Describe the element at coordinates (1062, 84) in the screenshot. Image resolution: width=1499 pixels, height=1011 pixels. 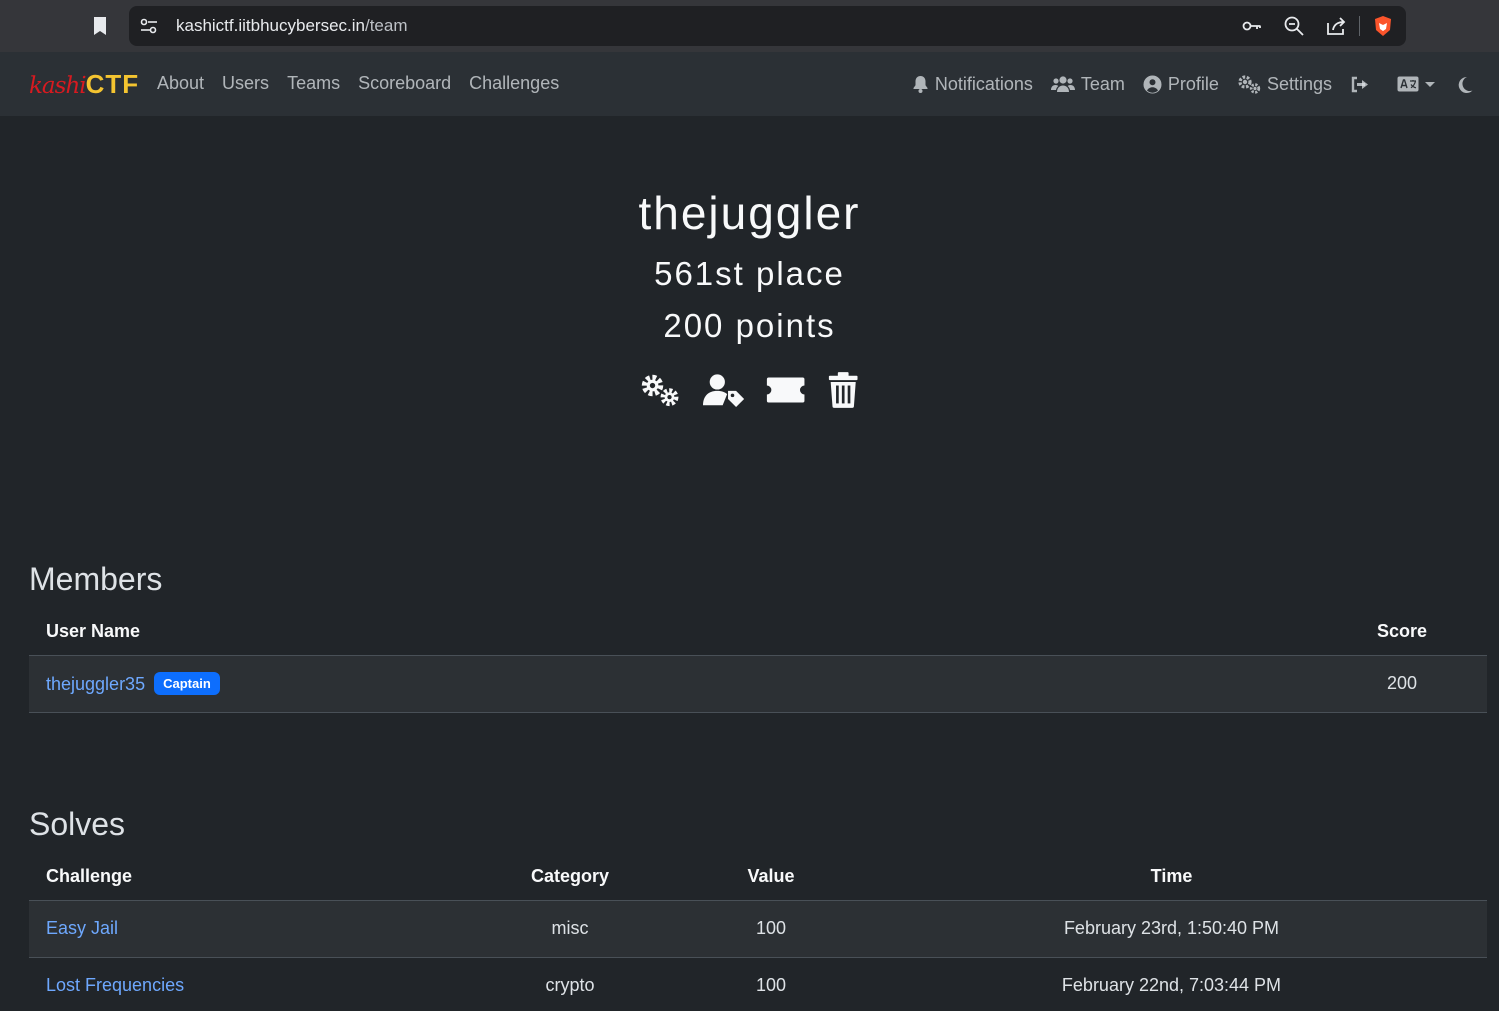
I see `users-icon` at that location.